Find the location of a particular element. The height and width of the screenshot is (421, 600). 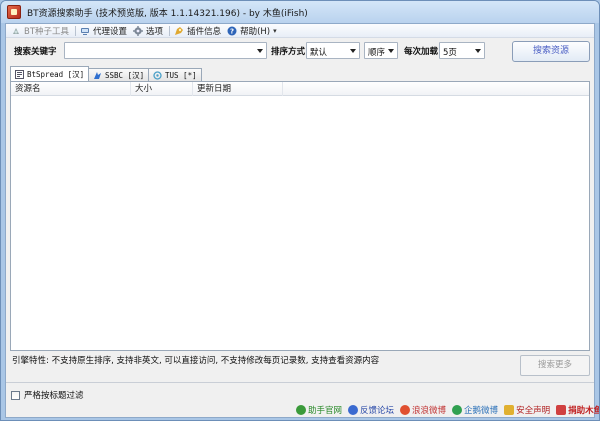

keyword-label: 搜索关键字 is located at coordinates (35, 52).